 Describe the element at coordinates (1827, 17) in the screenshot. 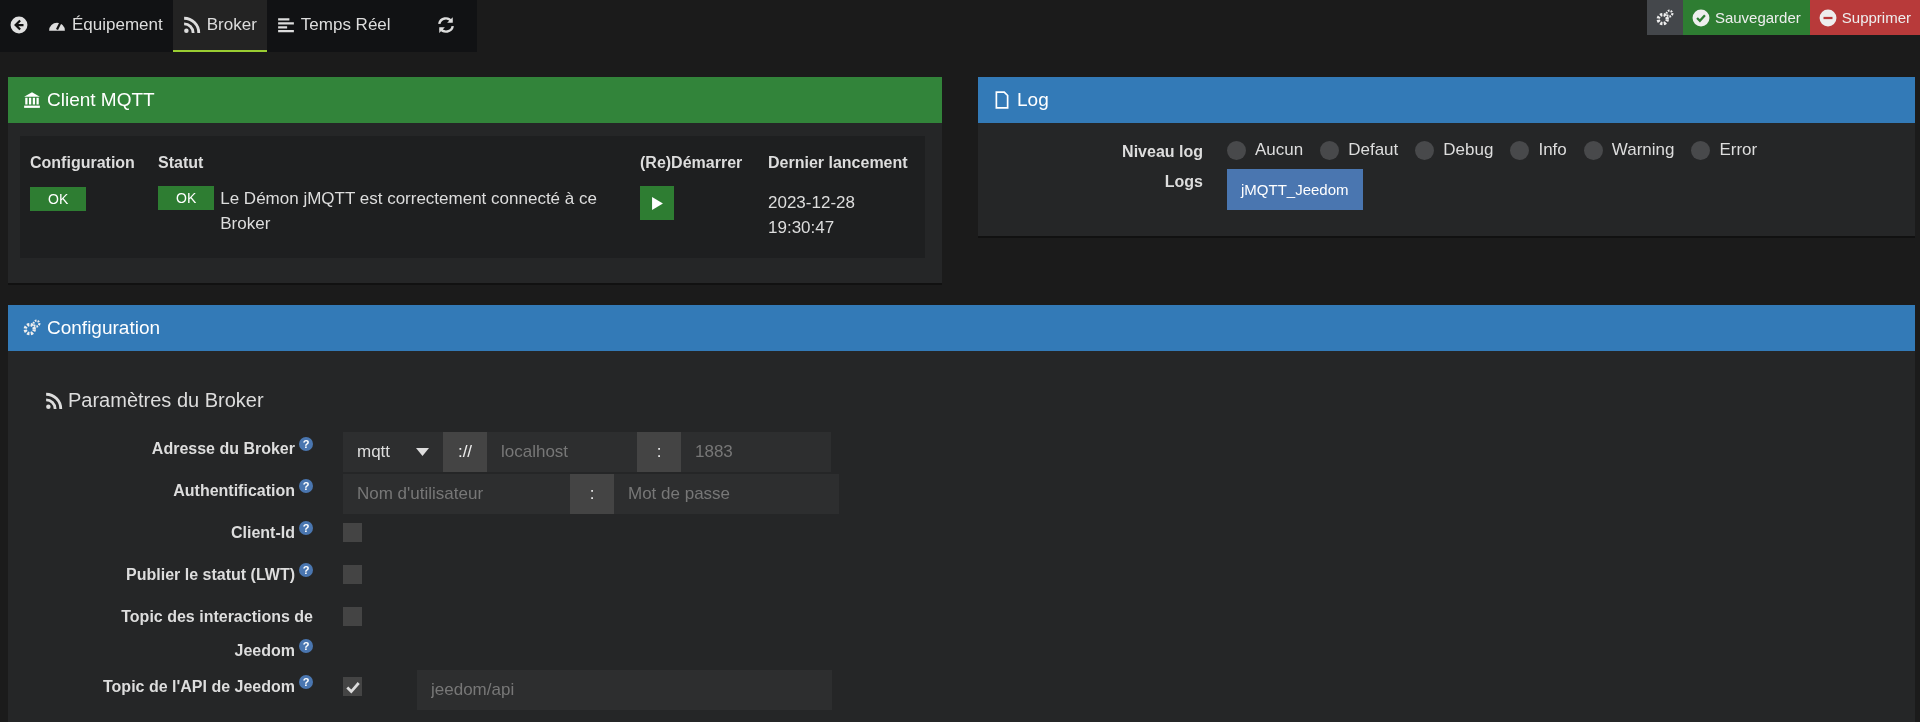

I see `minus-circle-icon` at that location.